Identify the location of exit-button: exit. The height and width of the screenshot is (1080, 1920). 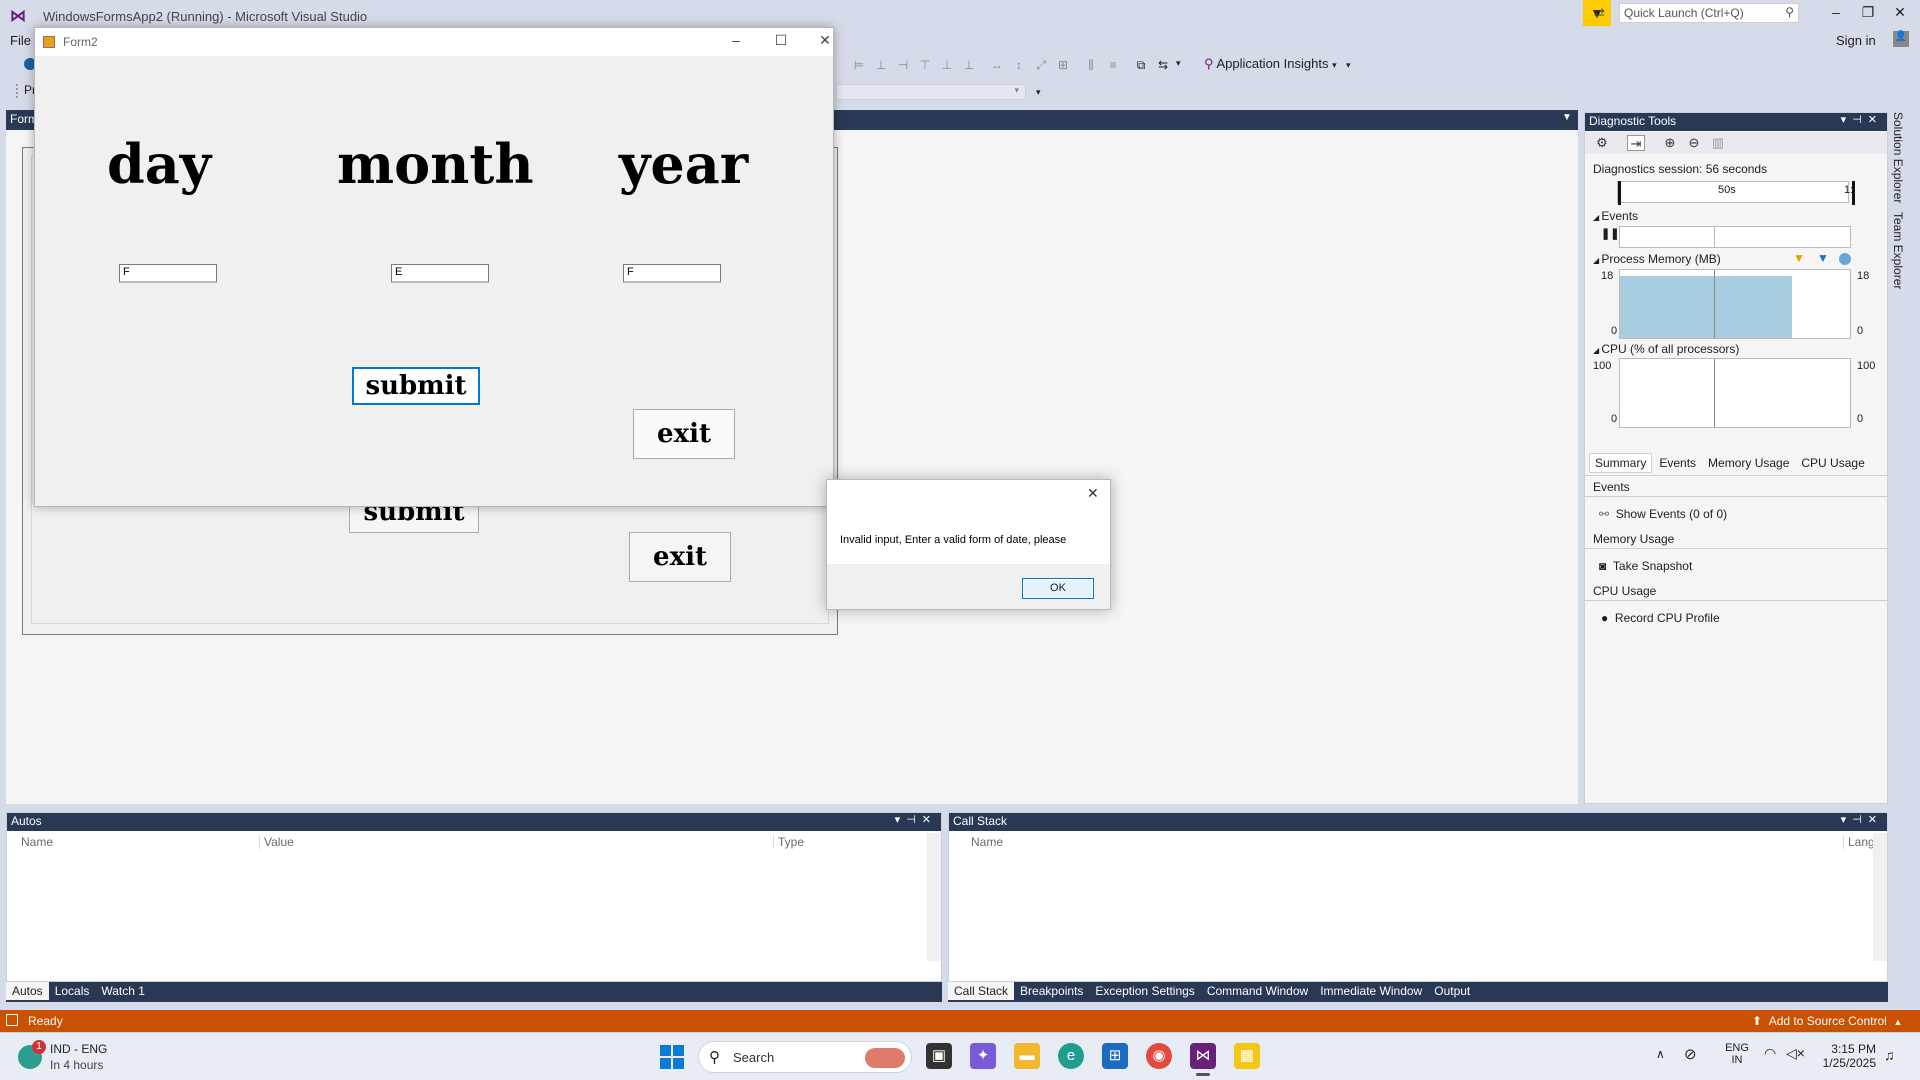
(684, 434).